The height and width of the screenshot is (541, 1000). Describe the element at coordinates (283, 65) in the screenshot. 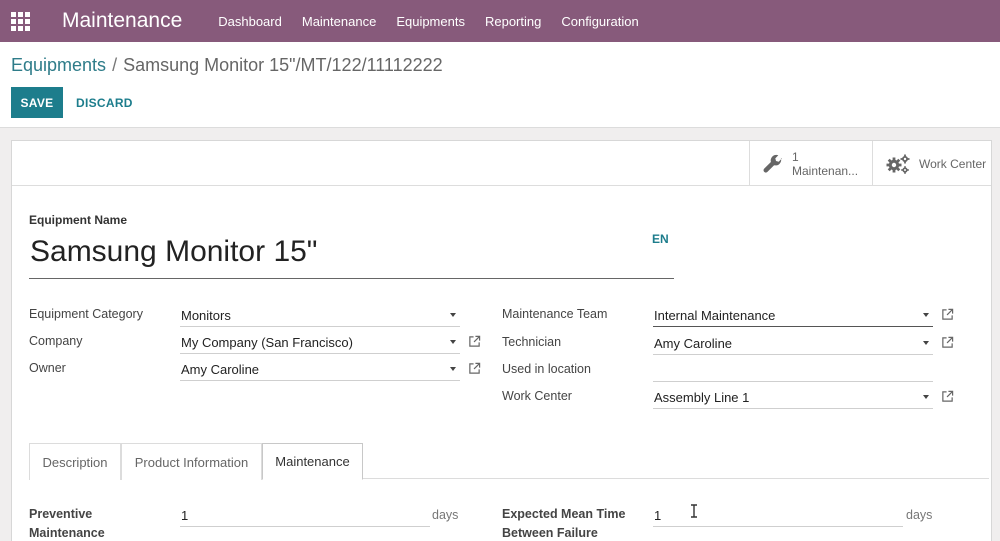

I see `breadcrumb-current: Samsung Monitor 15"/MT/122/11112222` at that location.